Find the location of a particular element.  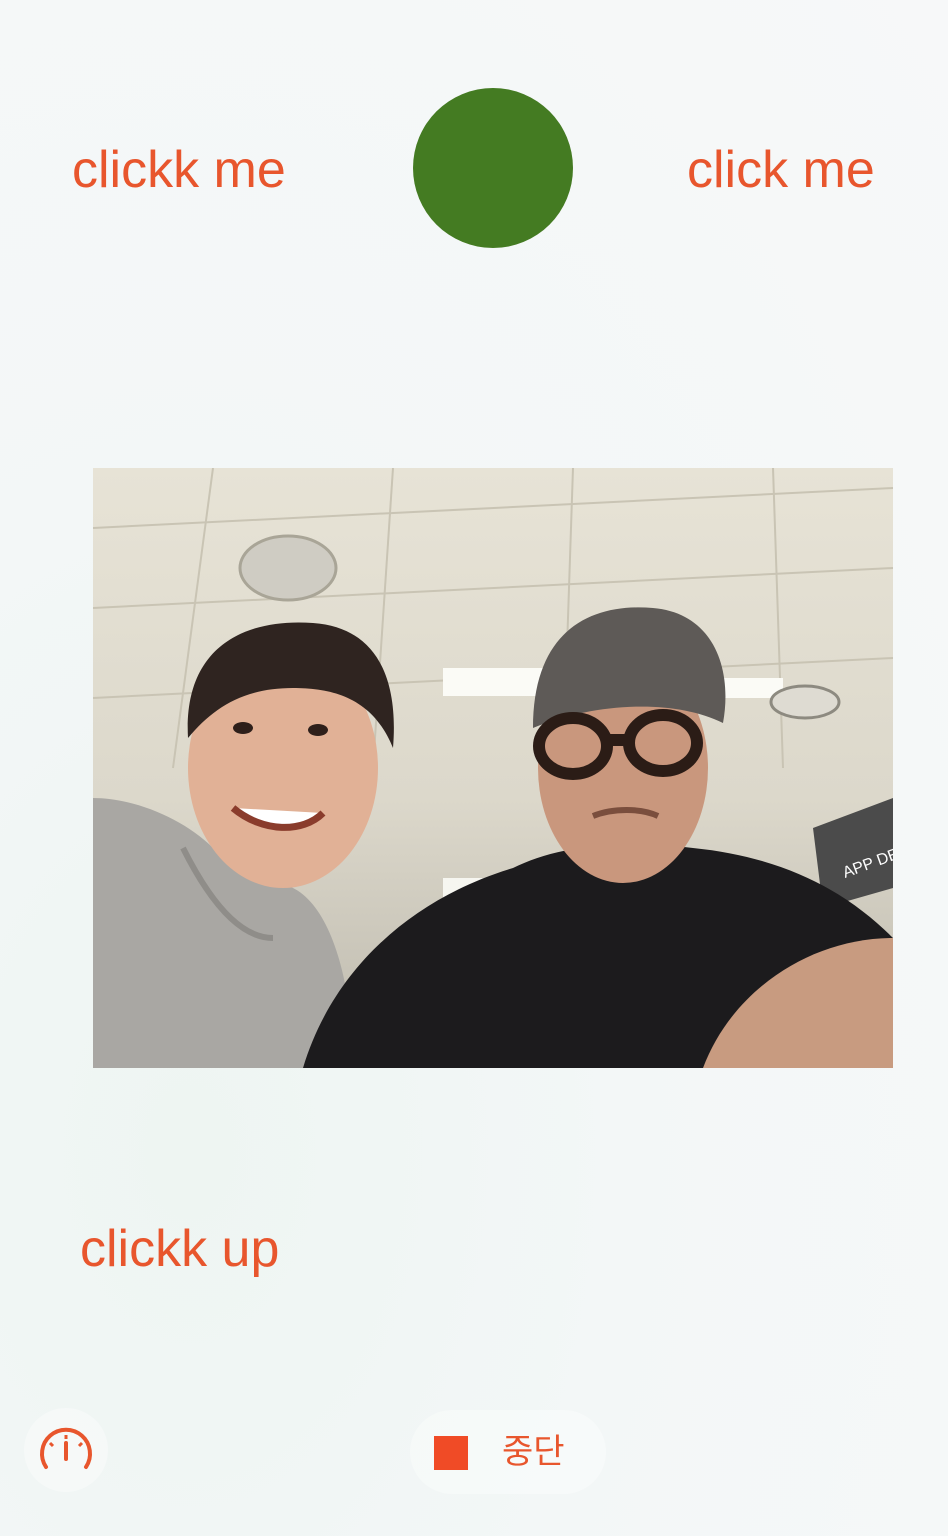

clickk-me-button: clickk me is located at coordinates (179, 170).